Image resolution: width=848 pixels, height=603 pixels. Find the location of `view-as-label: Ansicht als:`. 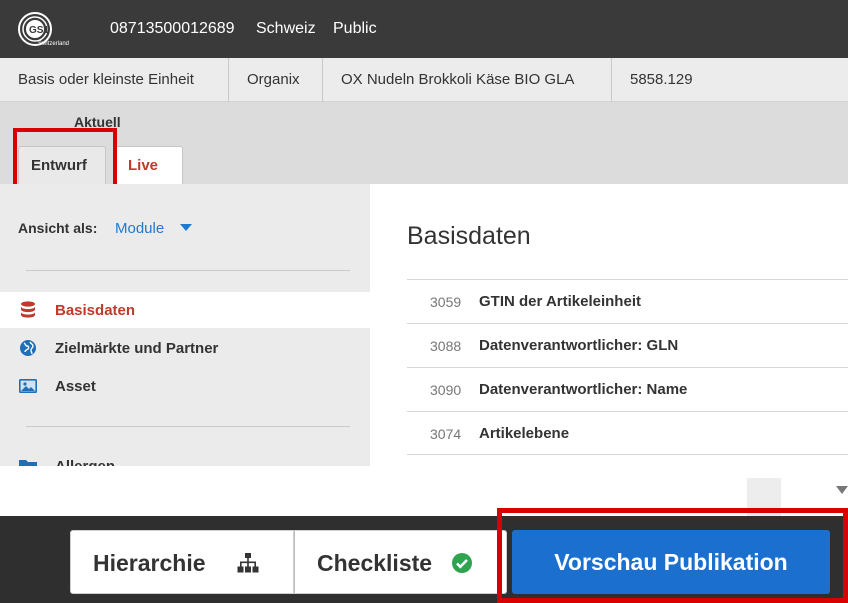

view-as-label: Ansicht als: is located at coordinates (58, 228).